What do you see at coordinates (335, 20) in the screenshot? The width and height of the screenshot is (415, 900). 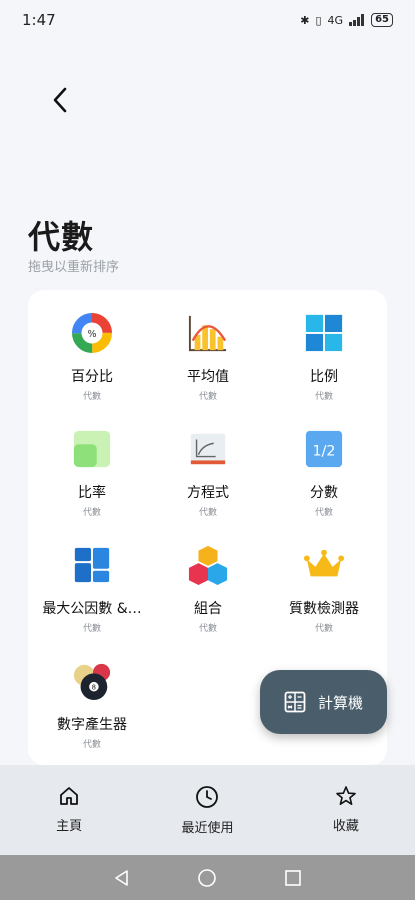 I see `network-label: 4G` at bounding box center [335, 20].